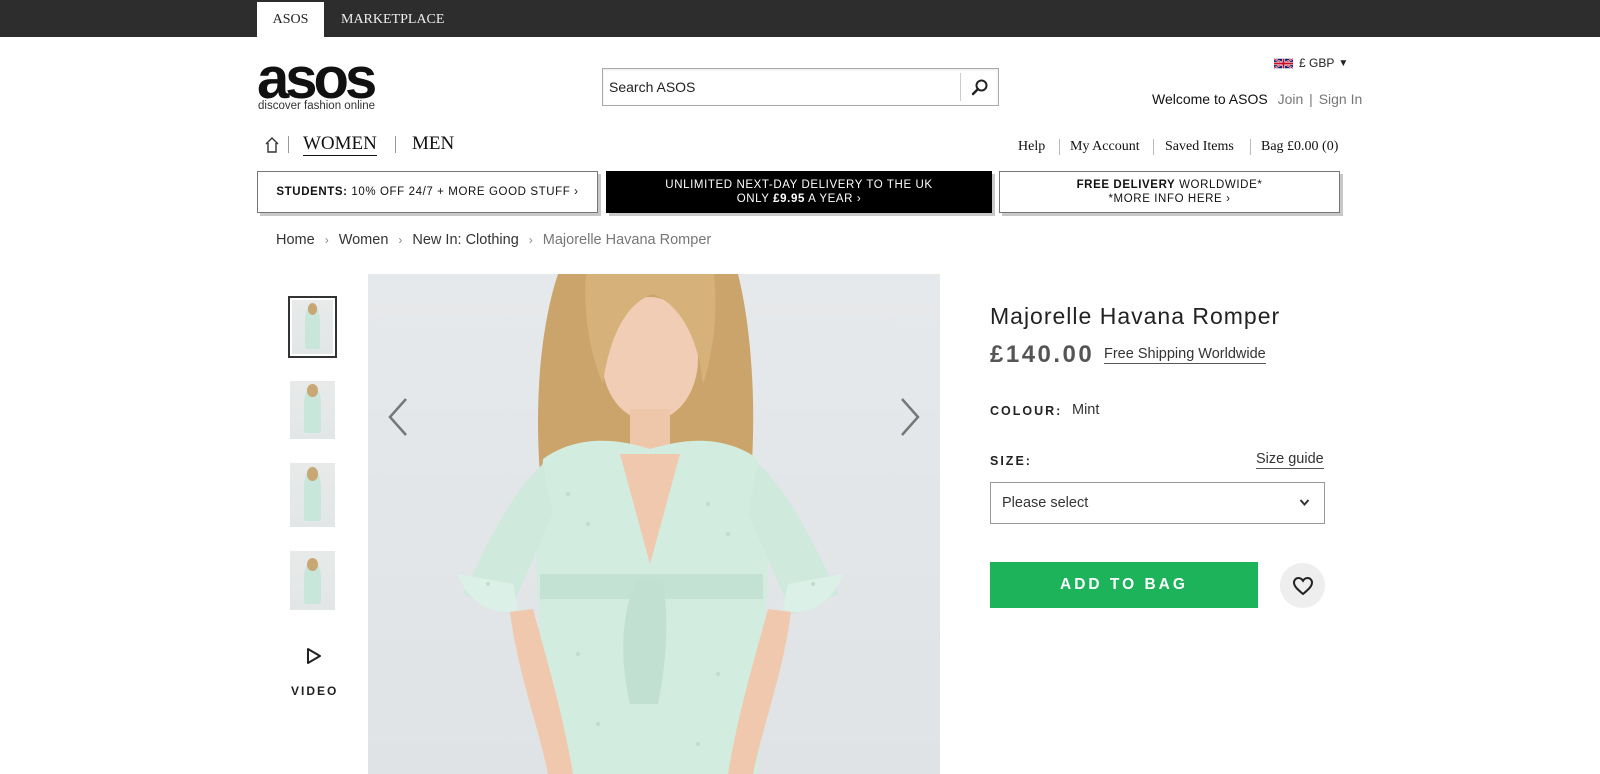 Image resolution: width=1600 pixels, height=774 pixels. What do you see at coordinates (1105, 148) in the screenshot?
I see `my-account-link: My Account` at bounding box center [1105, 148].